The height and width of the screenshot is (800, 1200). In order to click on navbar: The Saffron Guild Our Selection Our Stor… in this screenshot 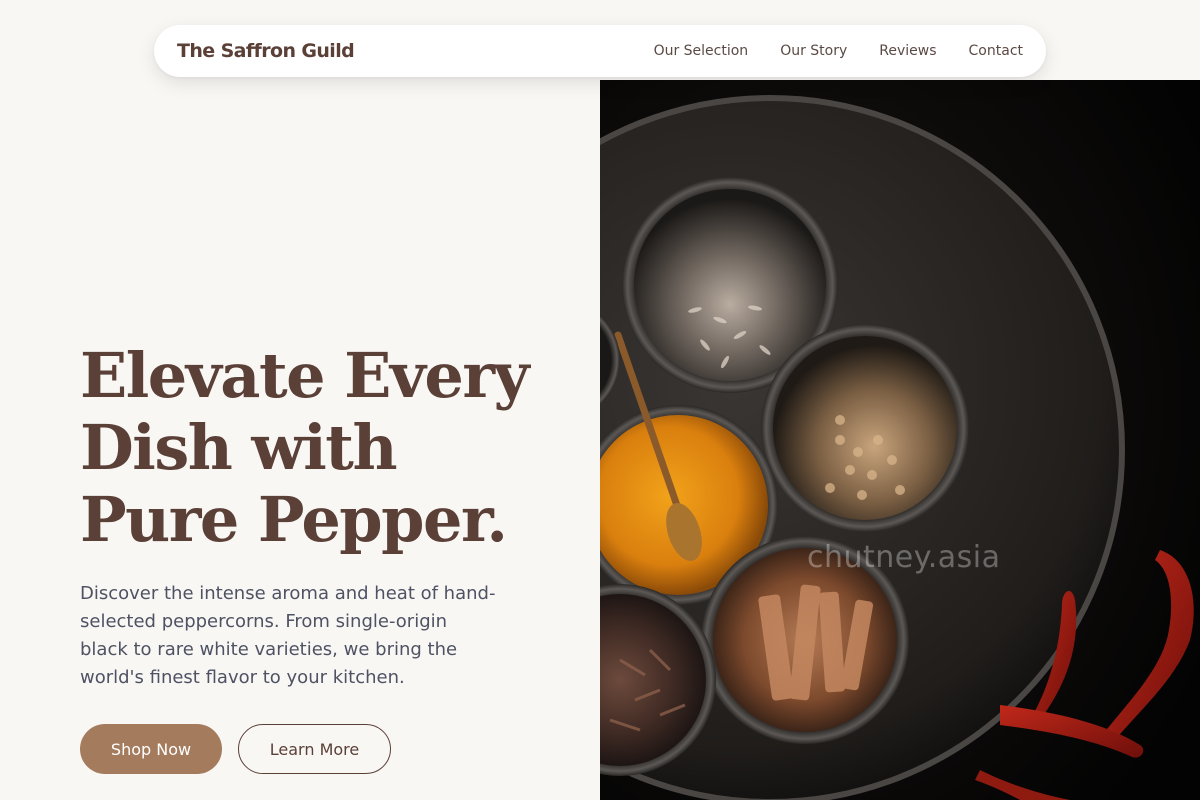, I will do `click(600, 51)`.